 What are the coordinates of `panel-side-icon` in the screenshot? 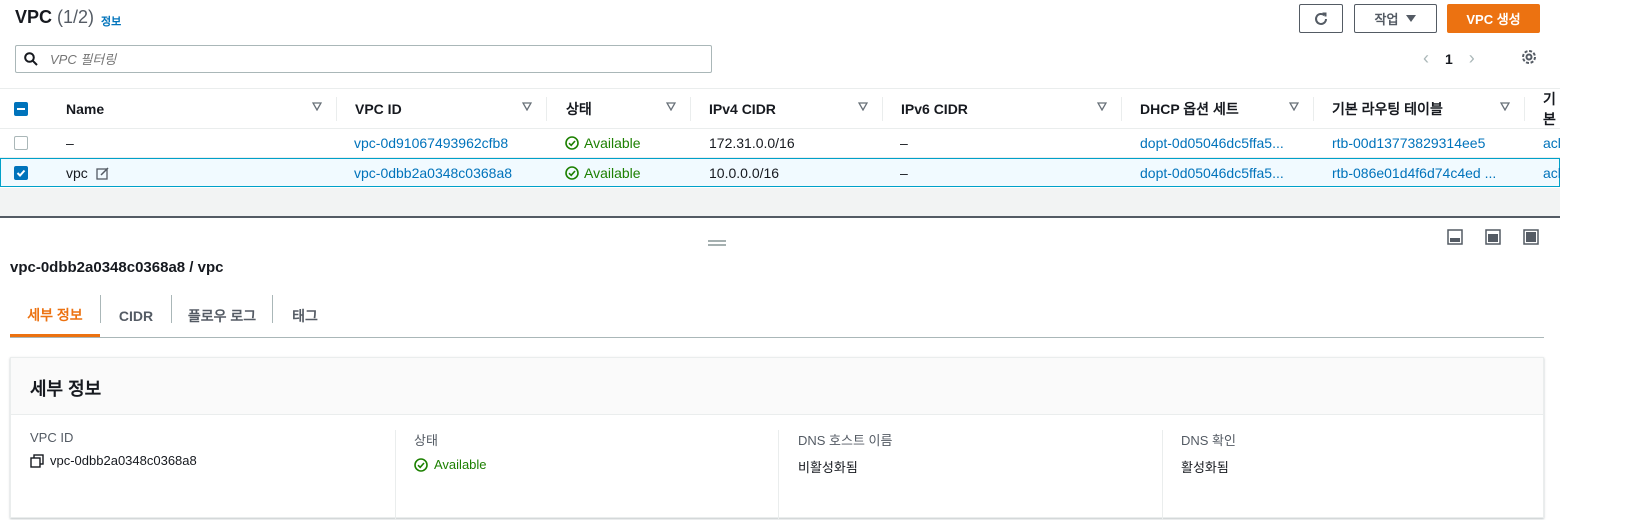 It's located at (1493, 237).